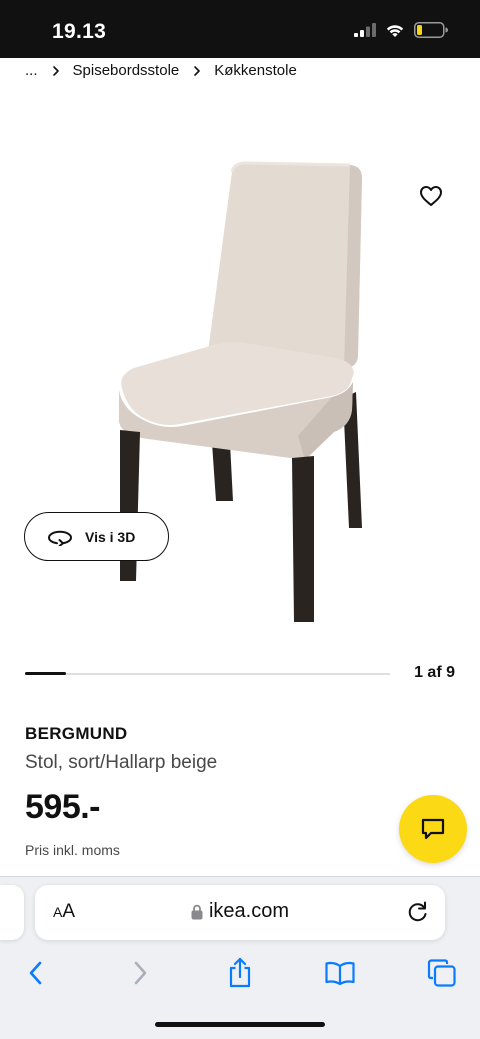 The image size is (480, 1039). I want to click on heart-icon, so click(431, 196).